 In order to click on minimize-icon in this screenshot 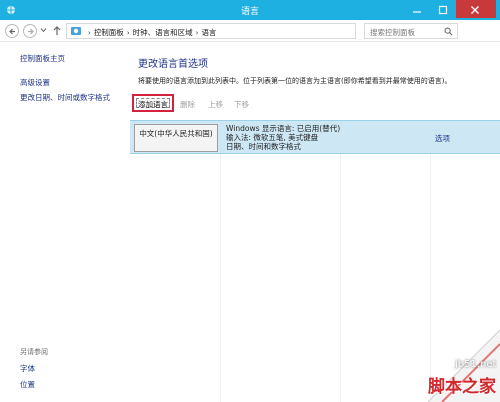, I will do `click(417, 12)`.